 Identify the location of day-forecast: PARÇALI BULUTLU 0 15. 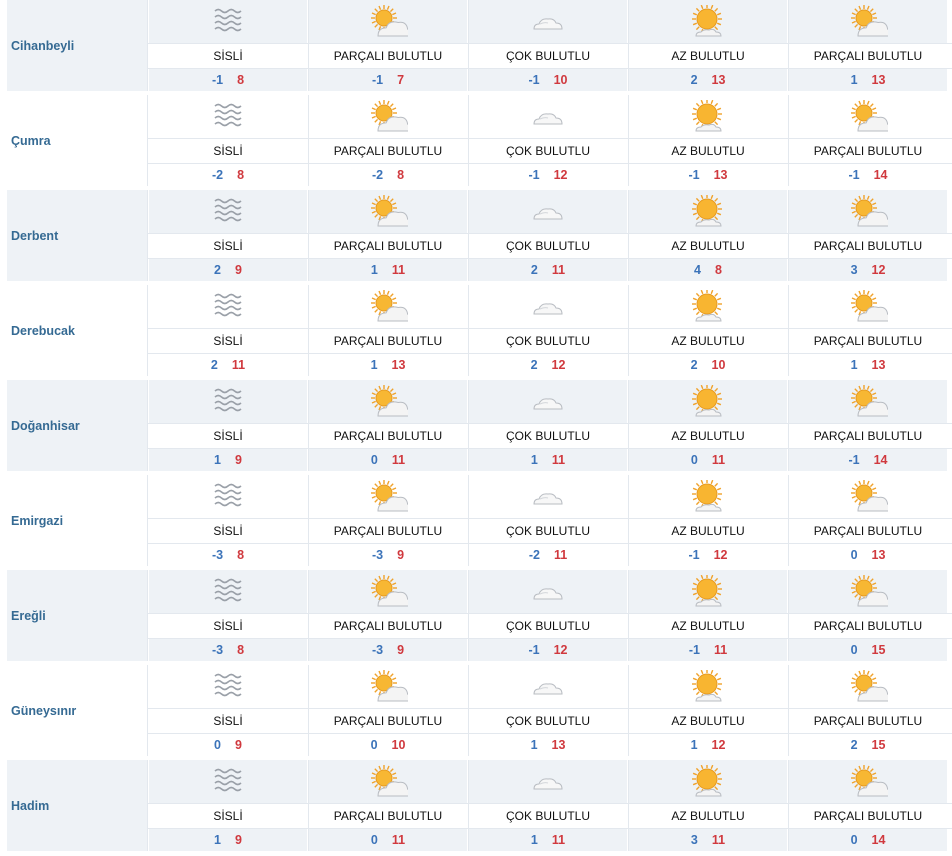
(868, 615).